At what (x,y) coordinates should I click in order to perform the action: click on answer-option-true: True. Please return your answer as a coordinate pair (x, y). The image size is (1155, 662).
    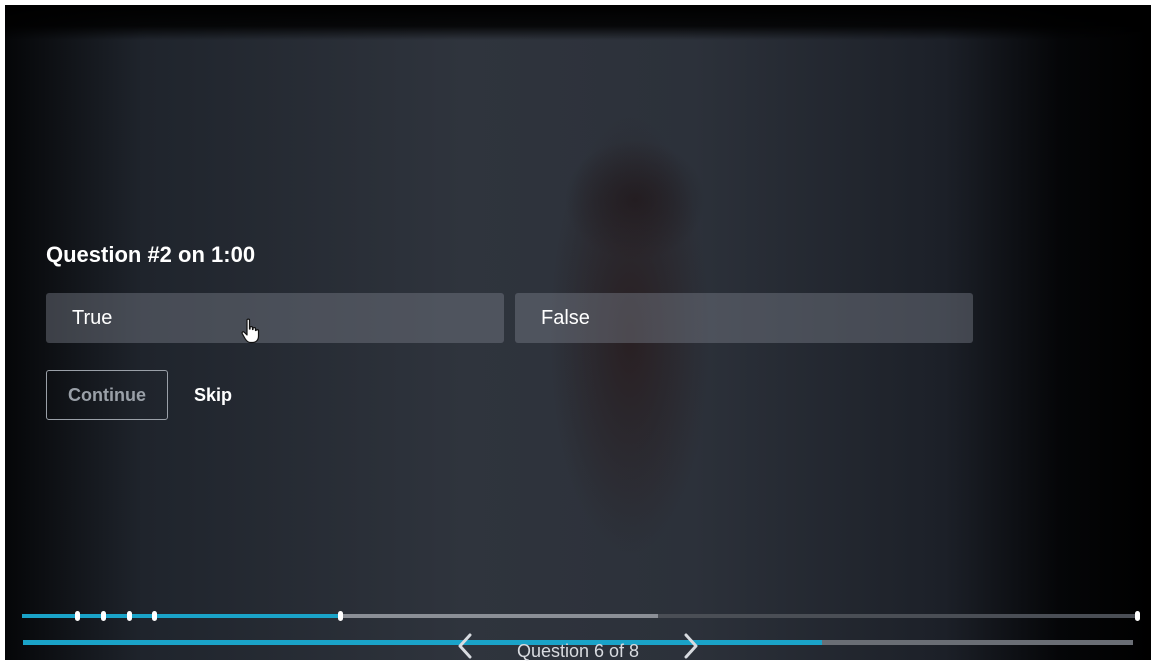
    Looking at the image, I should click on (275, 318).